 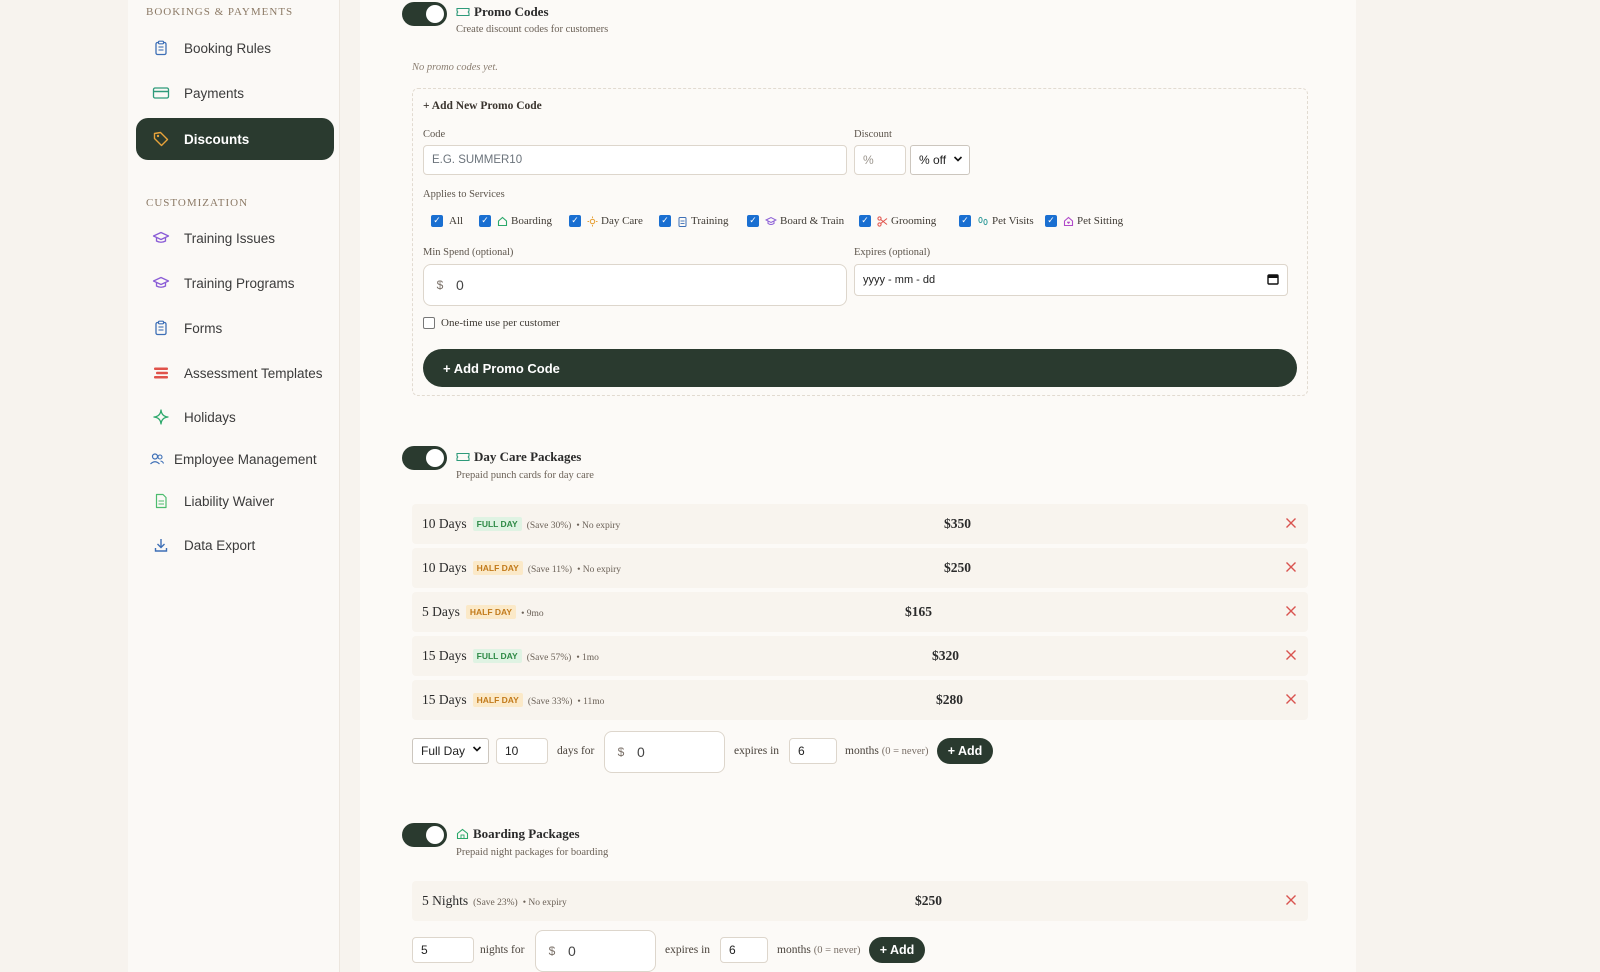 I want to click on service-checkbox-pet-sitting: ✓ Pet Sitting, so click(x=1084, y=221).